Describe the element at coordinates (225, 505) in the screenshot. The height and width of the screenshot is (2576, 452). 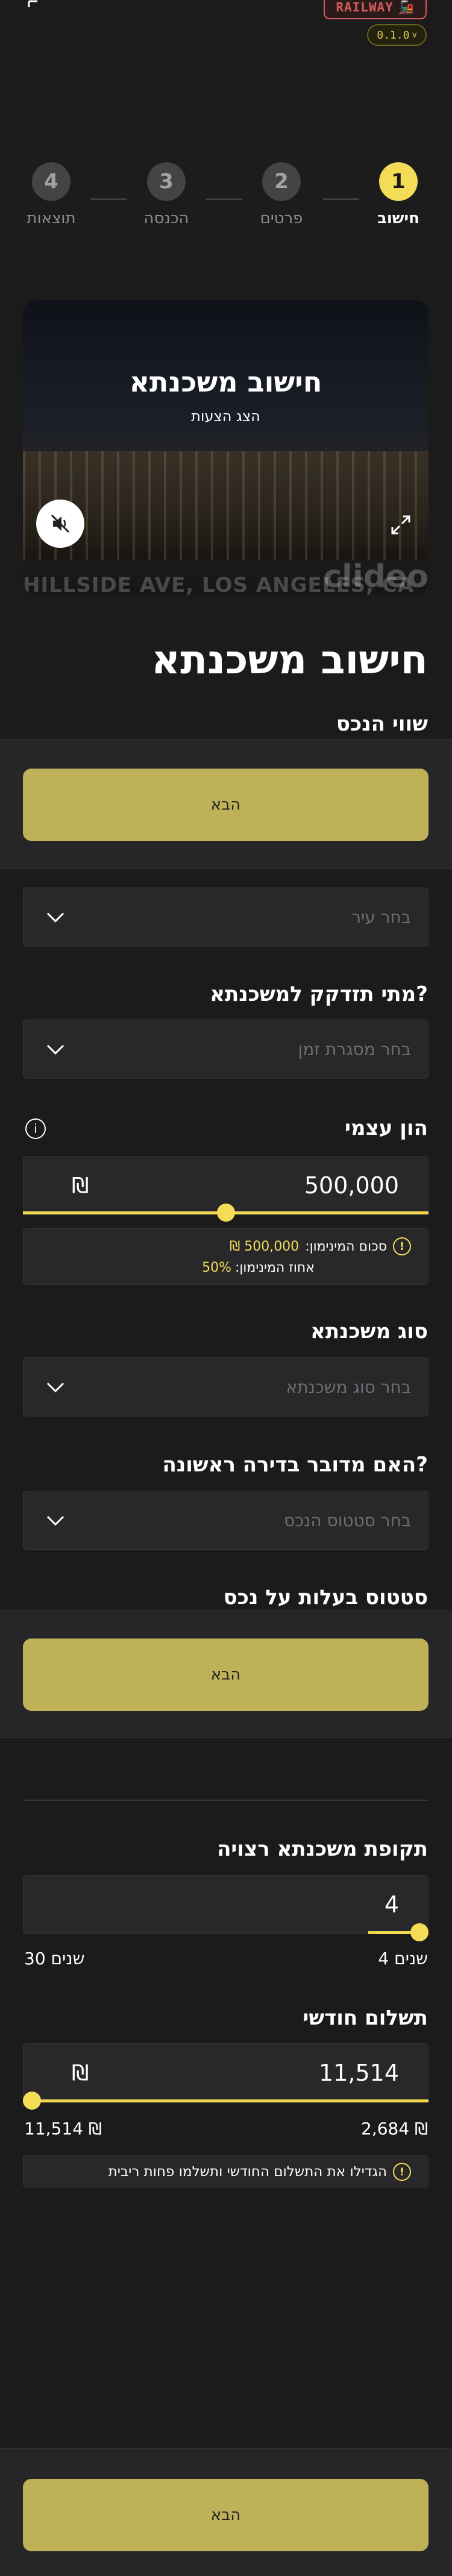
I see `video-thumbnail` at that location.